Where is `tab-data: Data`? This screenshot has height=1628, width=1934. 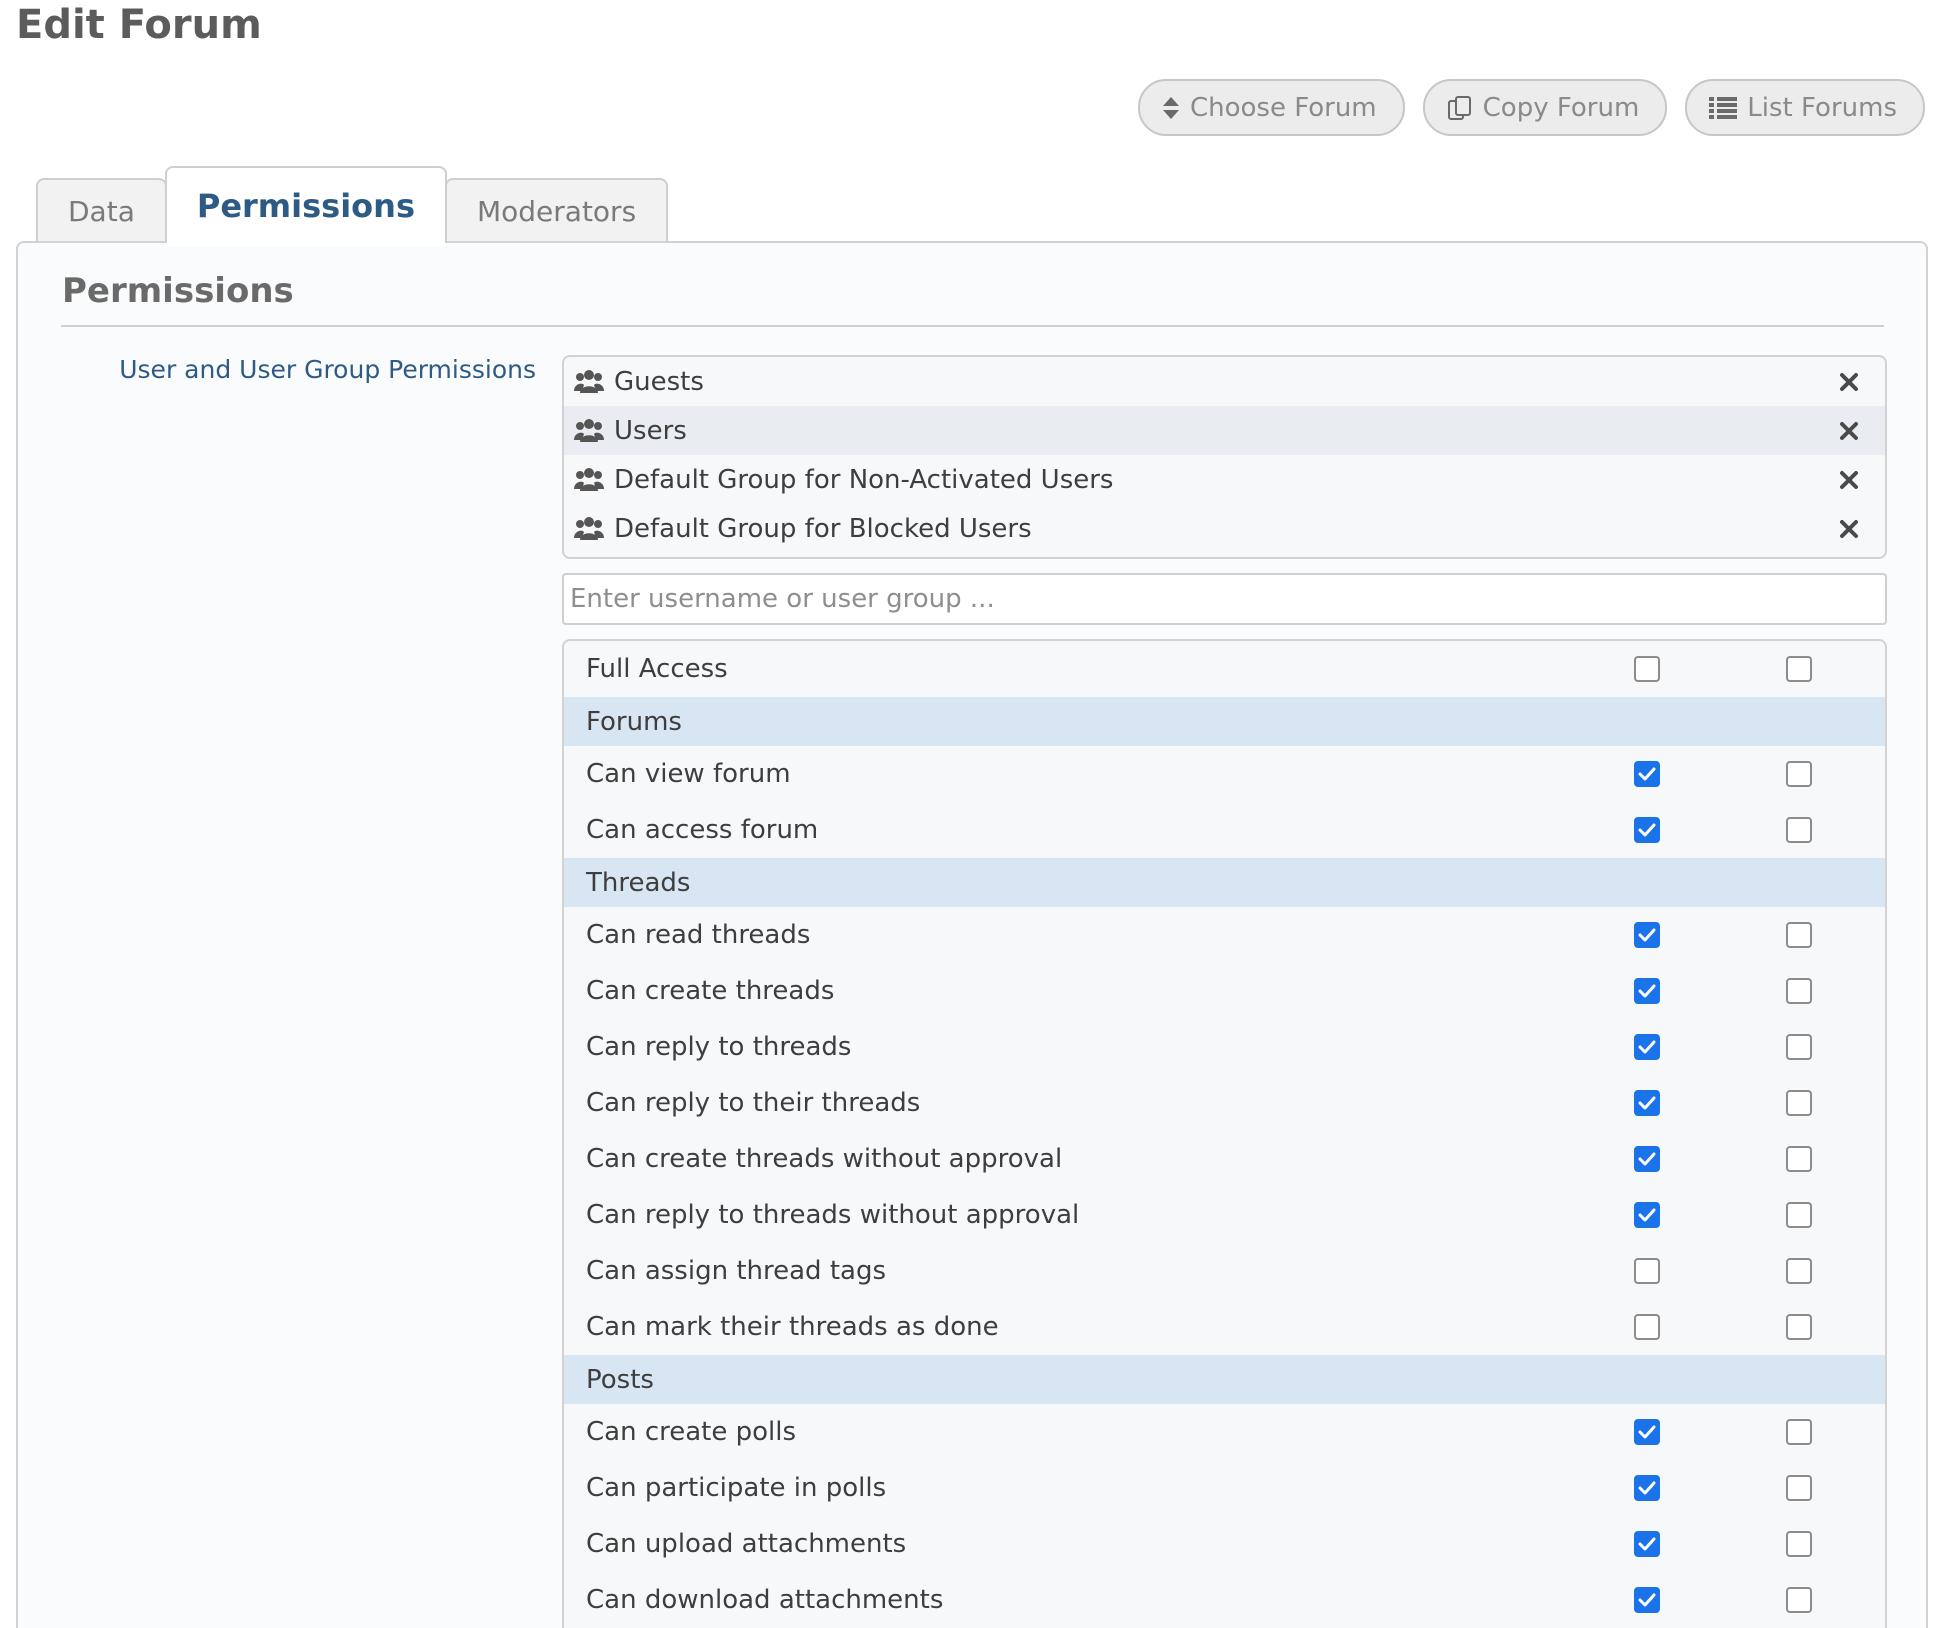 tab-data: Data is located at coordinates (101, 210).